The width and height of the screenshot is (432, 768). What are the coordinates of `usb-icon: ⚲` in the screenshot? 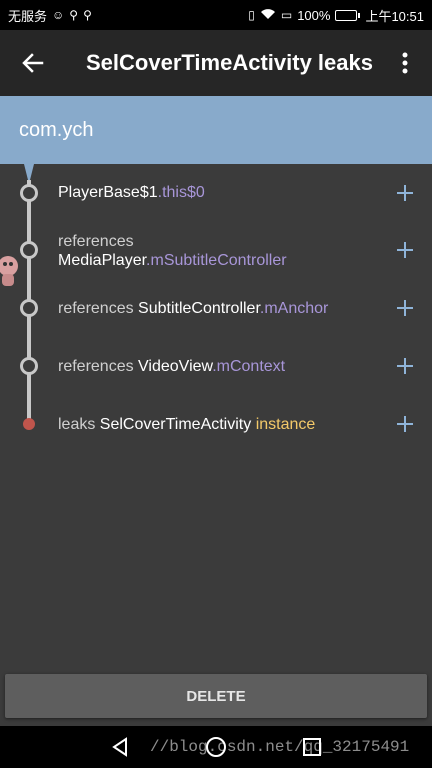 It's located at (74, 15).